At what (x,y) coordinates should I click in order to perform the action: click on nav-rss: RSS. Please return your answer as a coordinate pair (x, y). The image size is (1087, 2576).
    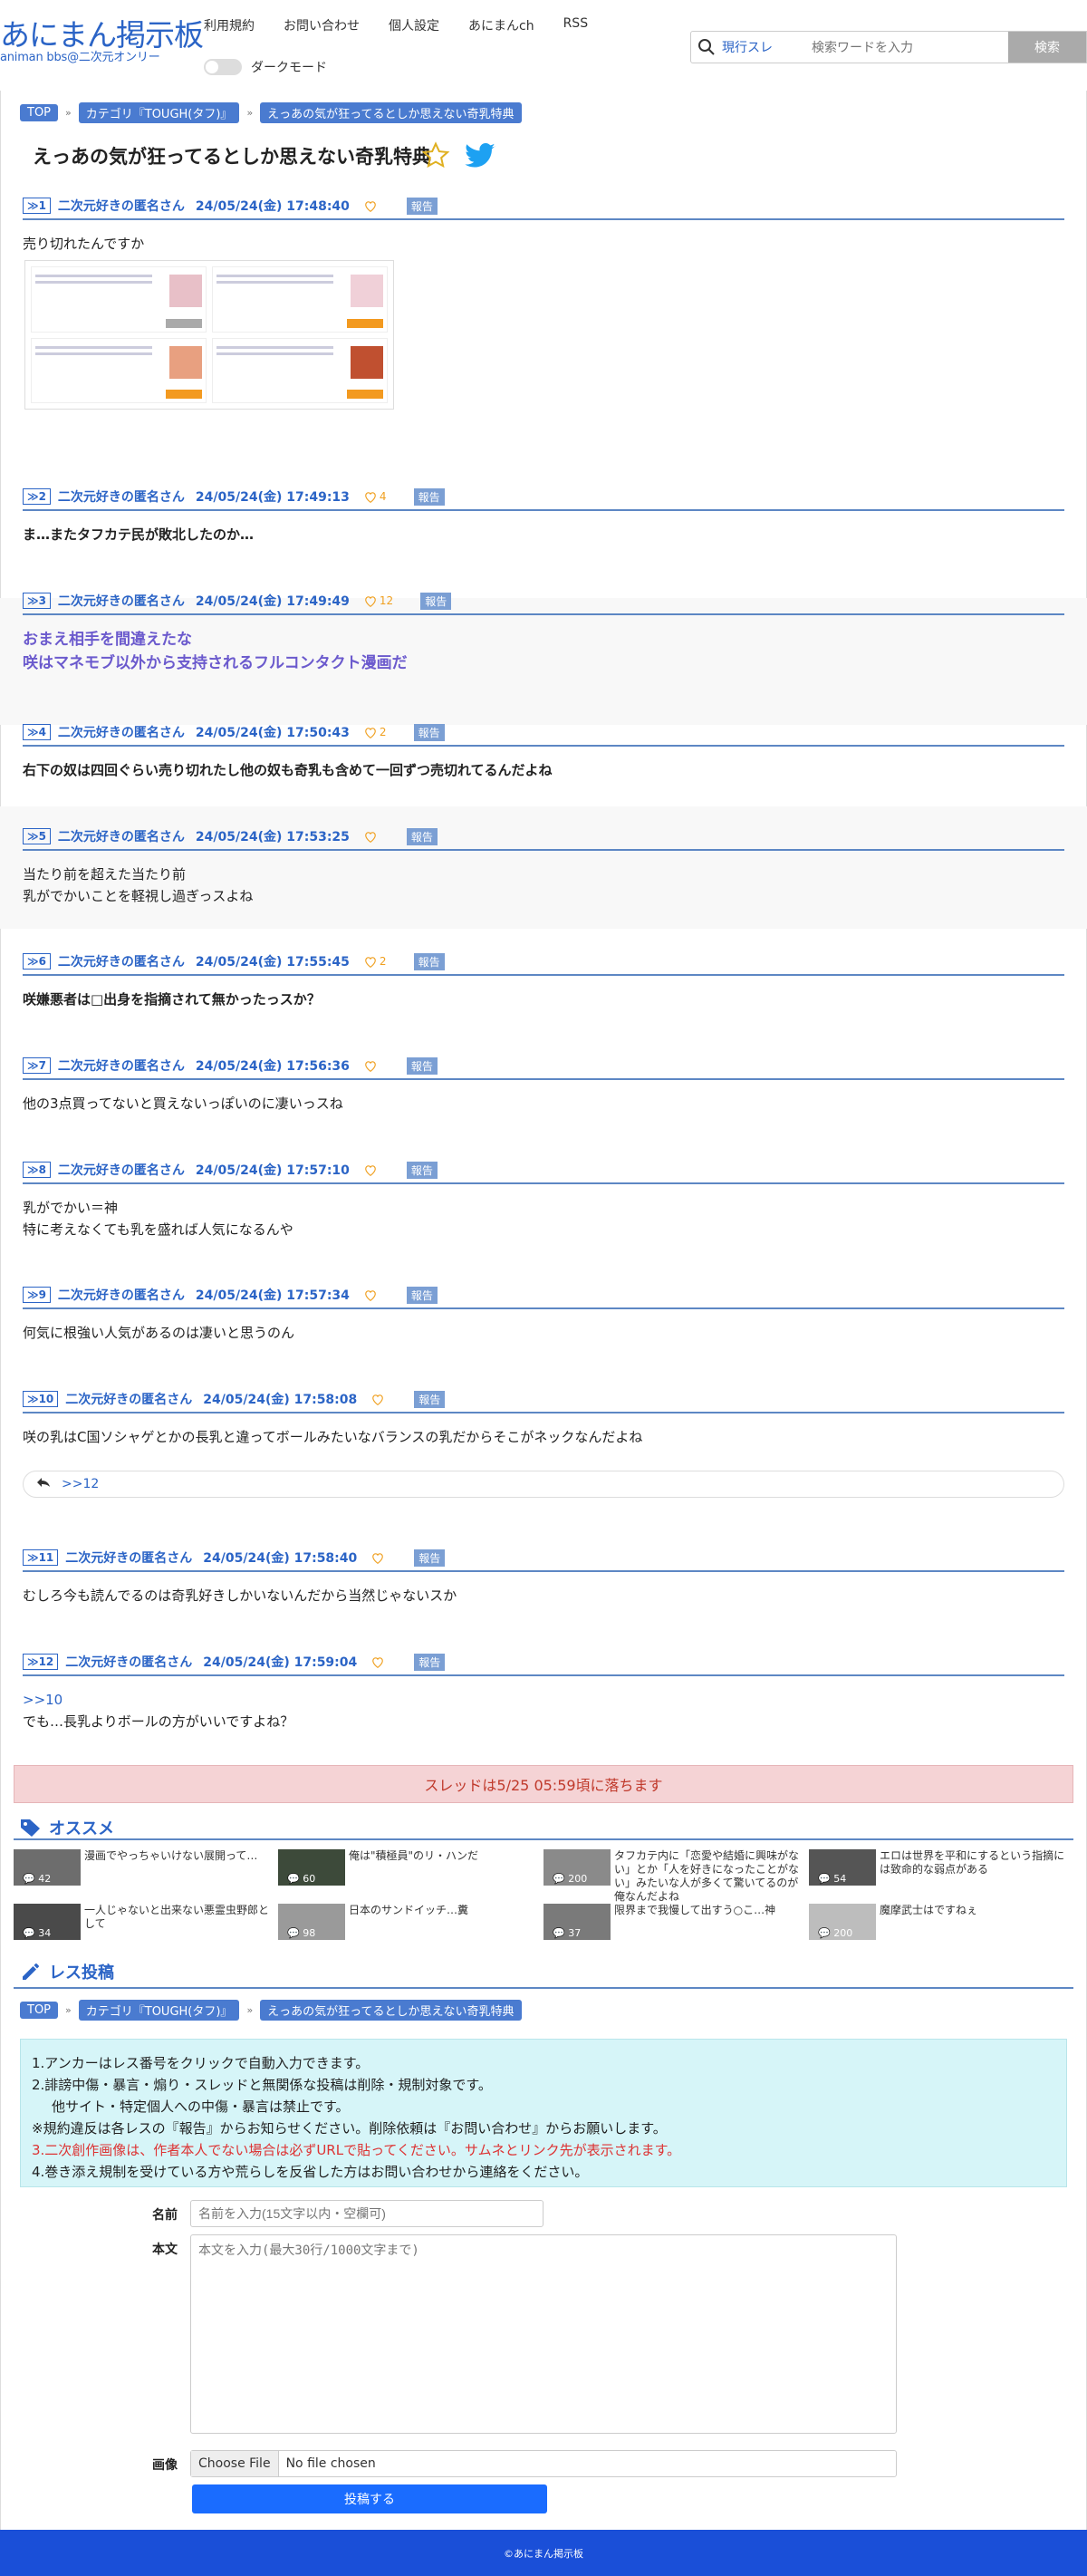
    Looking at the image, I should click on (576, 25).